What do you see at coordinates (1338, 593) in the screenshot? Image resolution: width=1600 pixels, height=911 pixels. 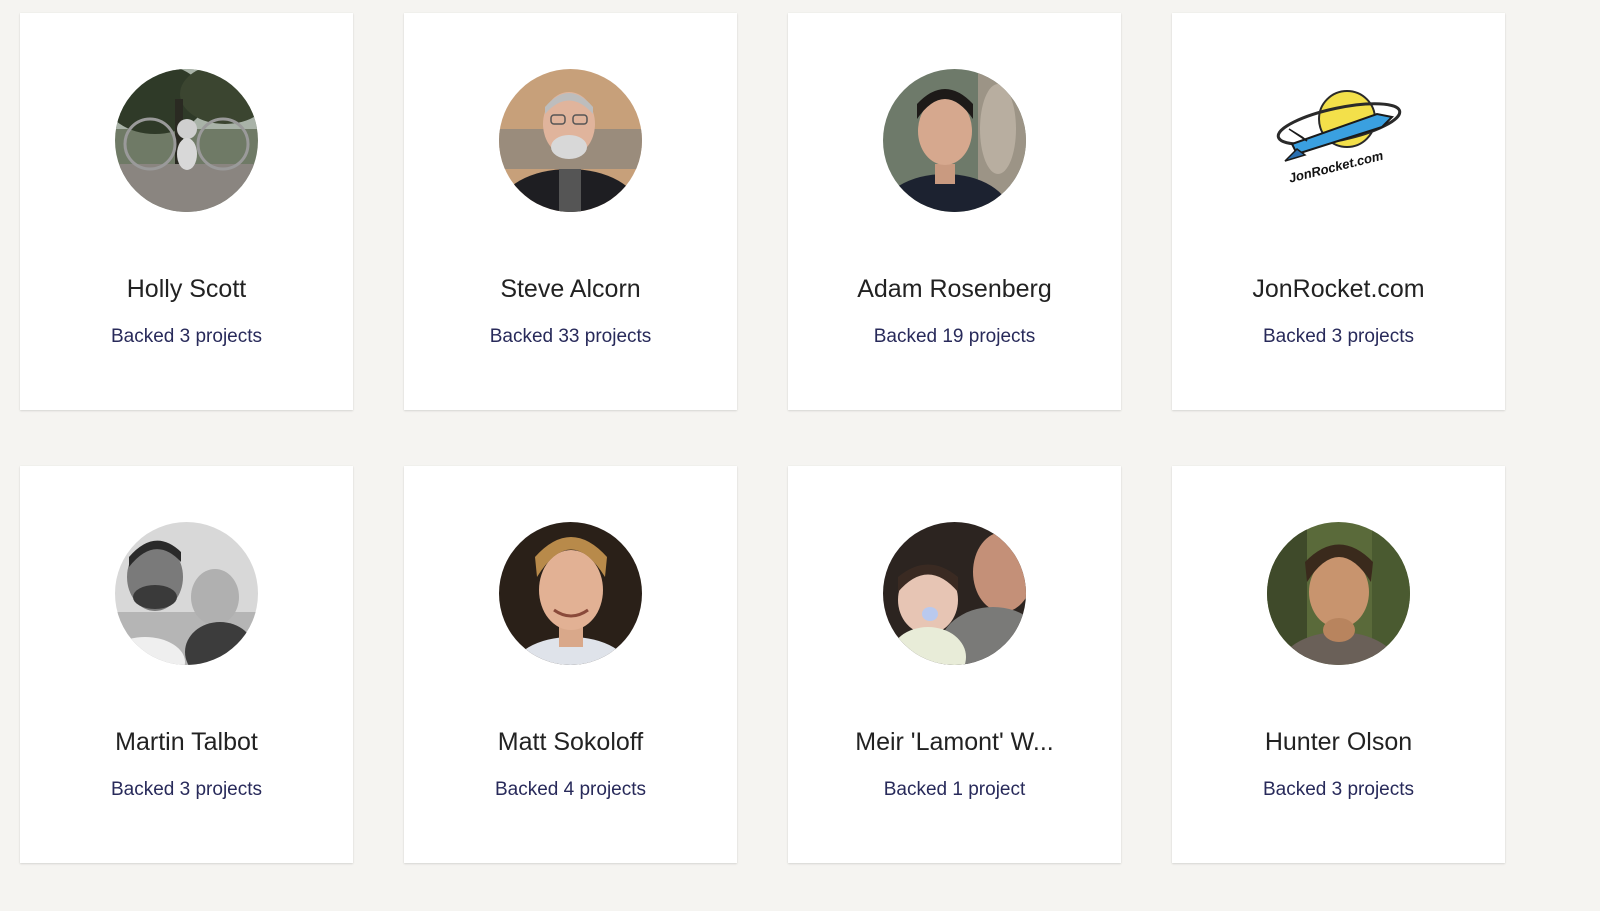 I see `photo-man-thinking-icon` at bounding box center [1338, 593].